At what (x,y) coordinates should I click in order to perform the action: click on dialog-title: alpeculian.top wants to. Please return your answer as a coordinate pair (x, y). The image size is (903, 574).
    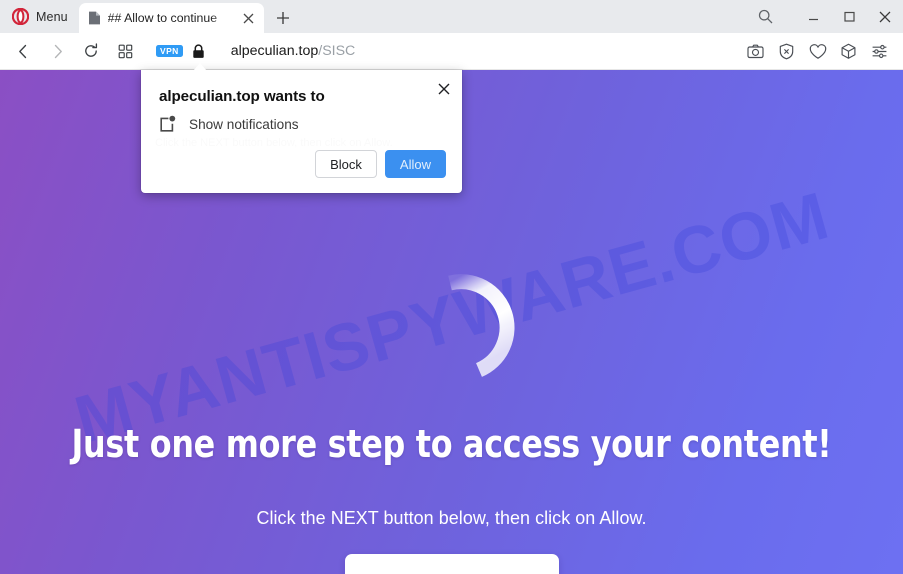
    Looking at the image, I should click on (242, 96).